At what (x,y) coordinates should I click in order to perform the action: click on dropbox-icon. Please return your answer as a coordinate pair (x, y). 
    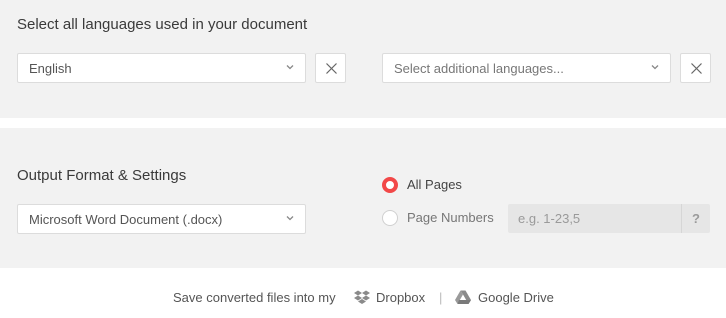
    Looking at the image, I should click on (362, 297).